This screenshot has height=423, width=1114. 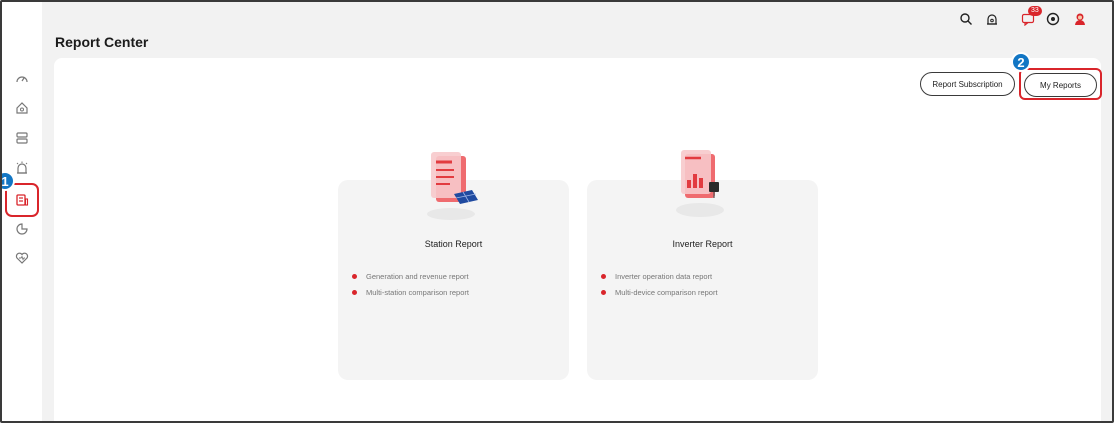 I want to click on message-count-badge: 33, so click(x=1035, y=11).